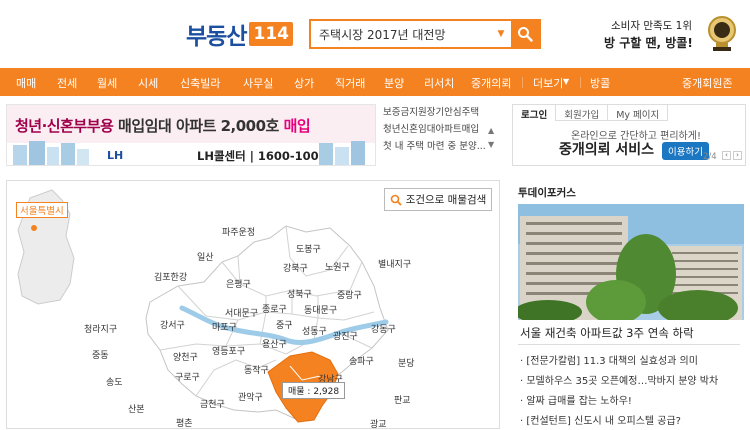 This screenshot has height=430, width=750. I want to click on district-label: 별내지구, so click(394, 263).